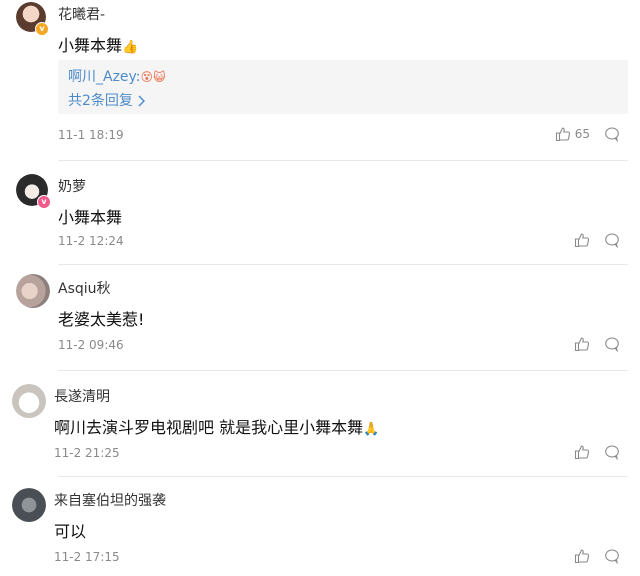 The width and height of the screenshot is (640, 576). What do you see at coordinates (91, 135) in the screenshot?
I see `comment-timestamp: 11-1 18:19` at bounding box center [91, 135].